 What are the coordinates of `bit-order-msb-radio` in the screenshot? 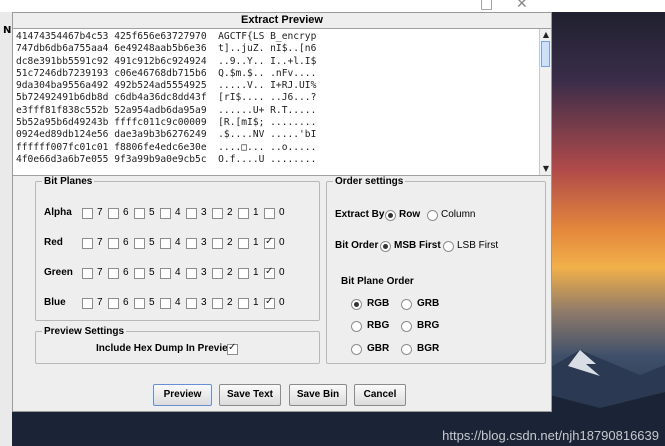 It's located at (385, 246).